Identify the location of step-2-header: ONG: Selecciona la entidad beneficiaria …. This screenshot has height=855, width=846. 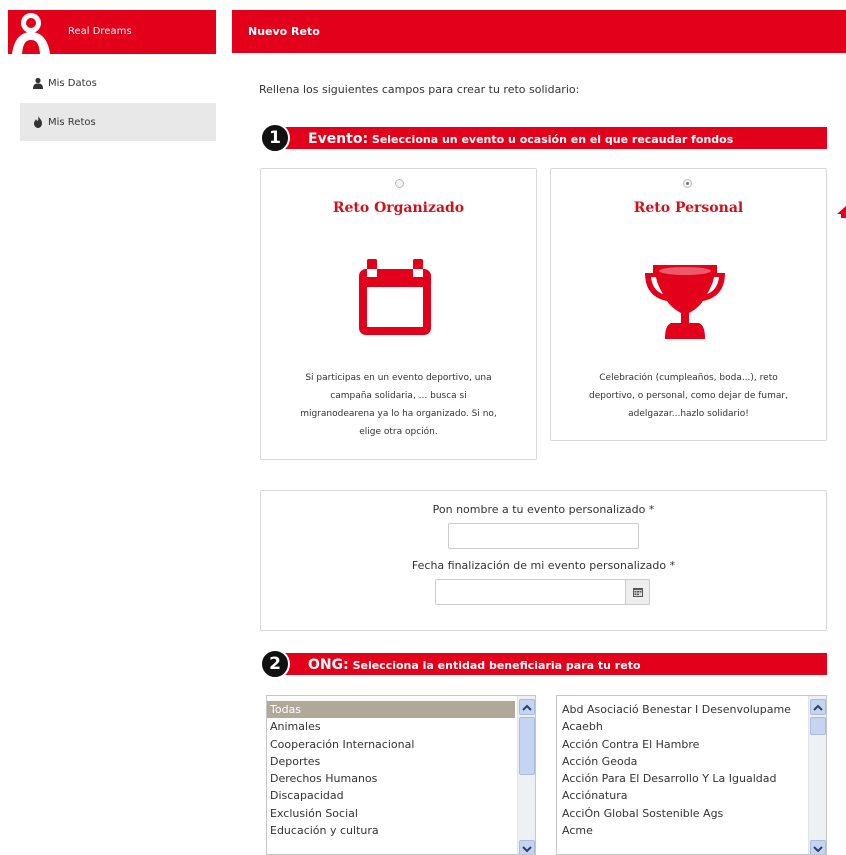
(543, 664).